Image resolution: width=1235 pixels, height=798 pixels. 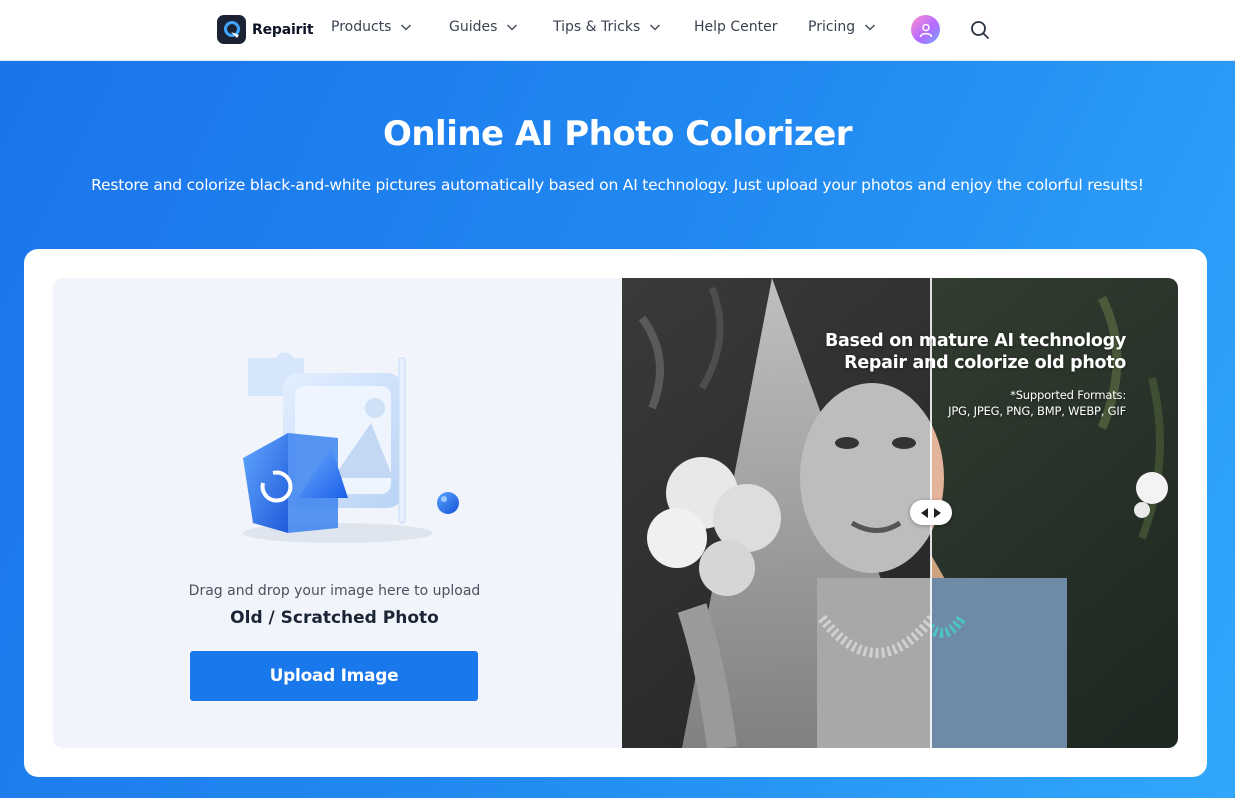 I want to click on avatar-icon, so click(x=925, y=29).